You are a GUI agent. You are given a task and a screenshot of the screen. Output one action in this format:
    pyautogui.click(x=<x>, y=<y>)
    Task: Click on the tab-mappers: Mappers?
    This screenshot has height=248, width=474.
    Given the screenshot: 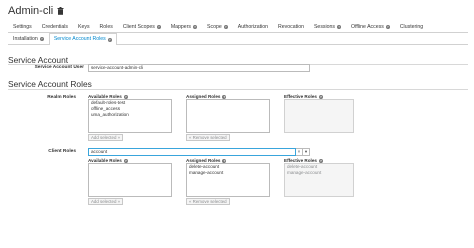 What is the action you would take?
    pyautogui.click(x=184, y=26)
    